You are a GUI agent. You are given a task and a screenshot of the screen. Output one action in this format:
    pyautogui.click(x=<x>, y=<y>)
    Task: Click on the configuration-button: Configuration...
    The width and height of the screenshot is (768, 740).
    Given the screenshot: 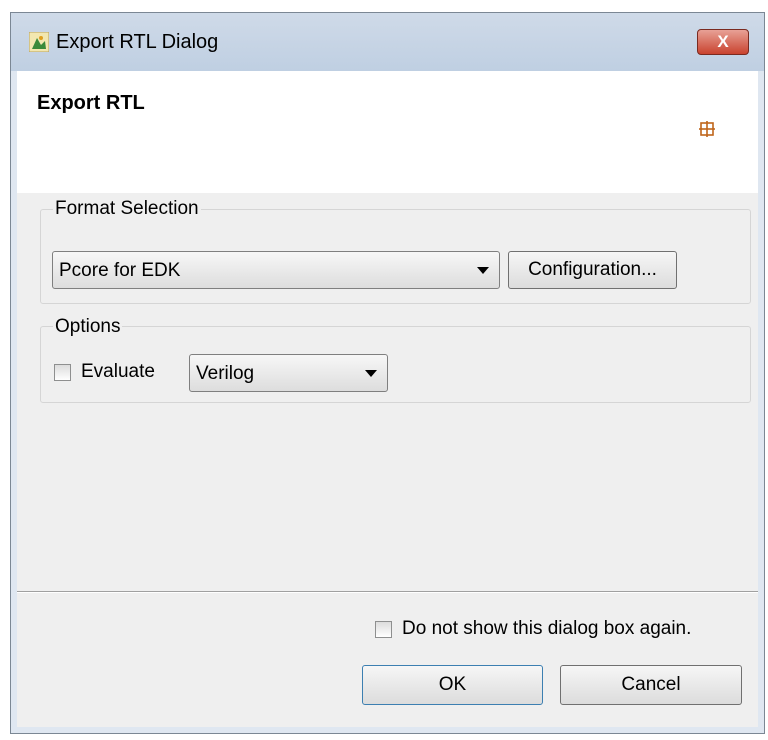 What is the action you would take?
    pyautogui.click(x=592, y=270)
    